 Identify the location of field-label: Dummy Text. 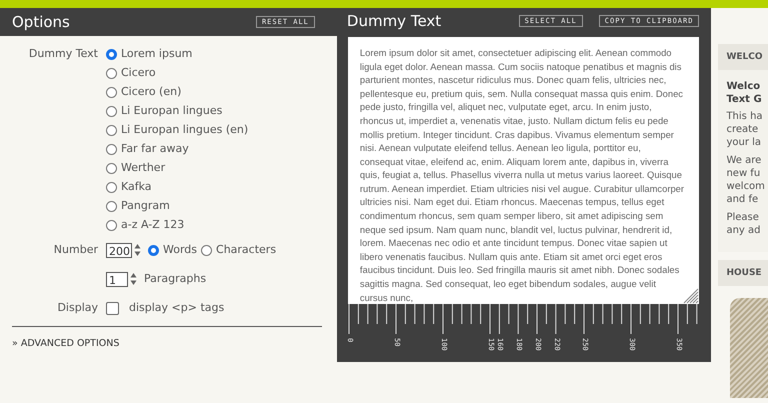
(63, 54).